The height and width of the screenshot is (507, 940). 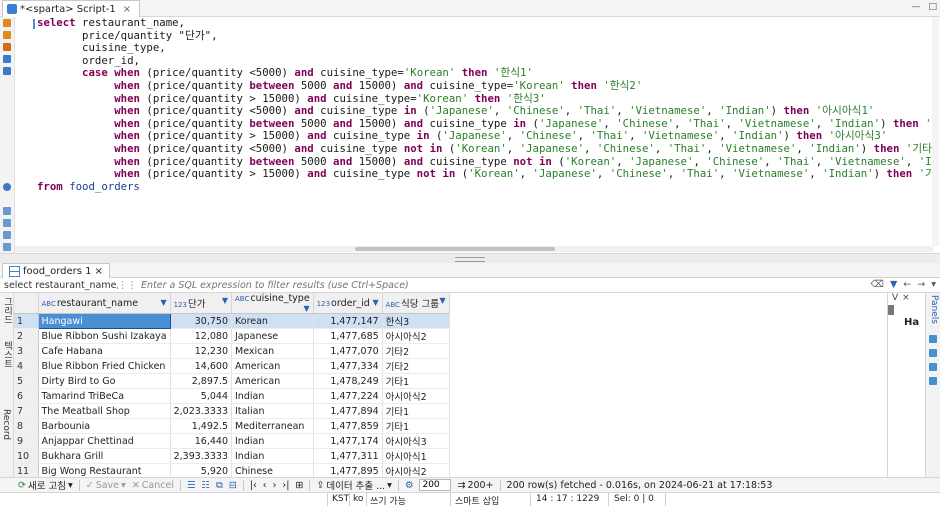 I want to click on table-cell: 1,477,859, so click(x=348, y=426).